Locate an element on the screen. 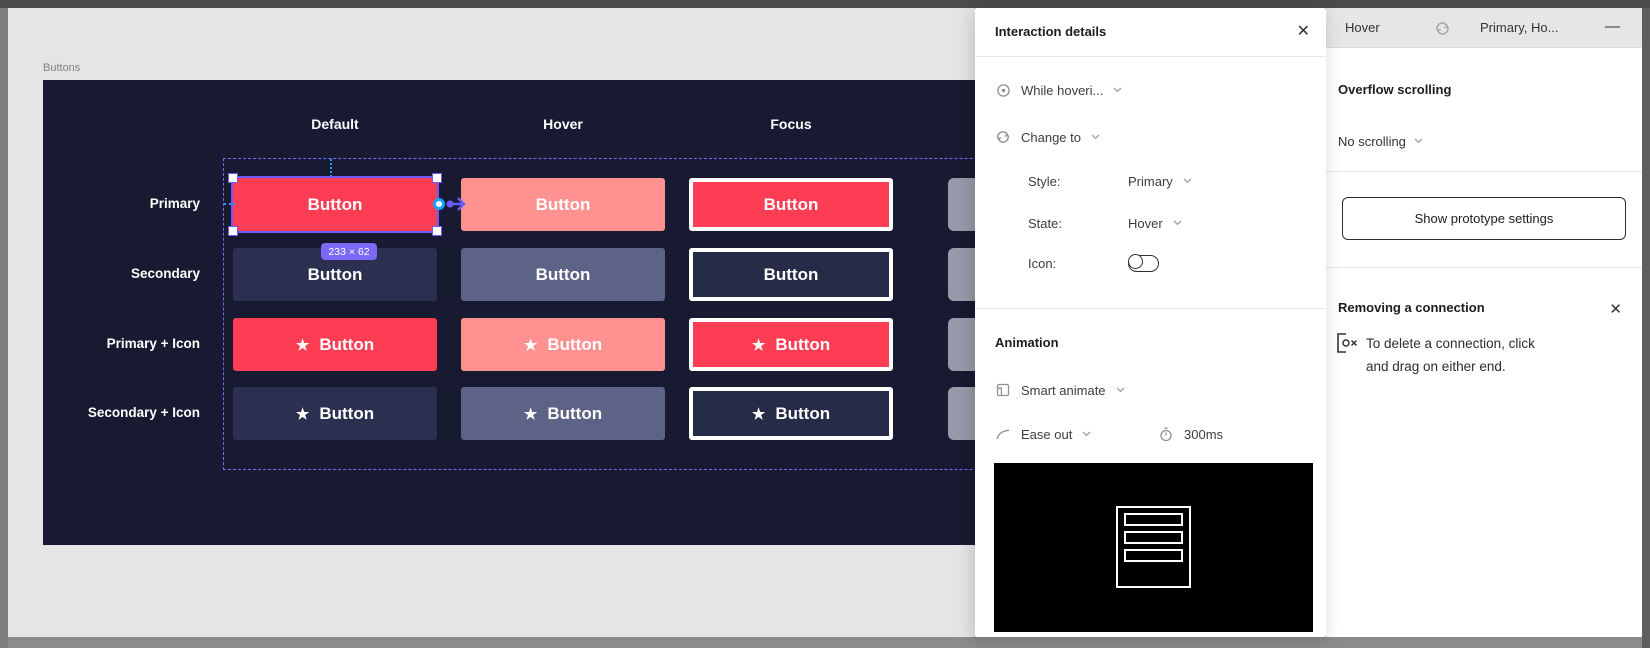 This screenshot has height=648, width=1650. overflow-scrolling-dropdown: No scrolling is located at coordinates (1380, 141).